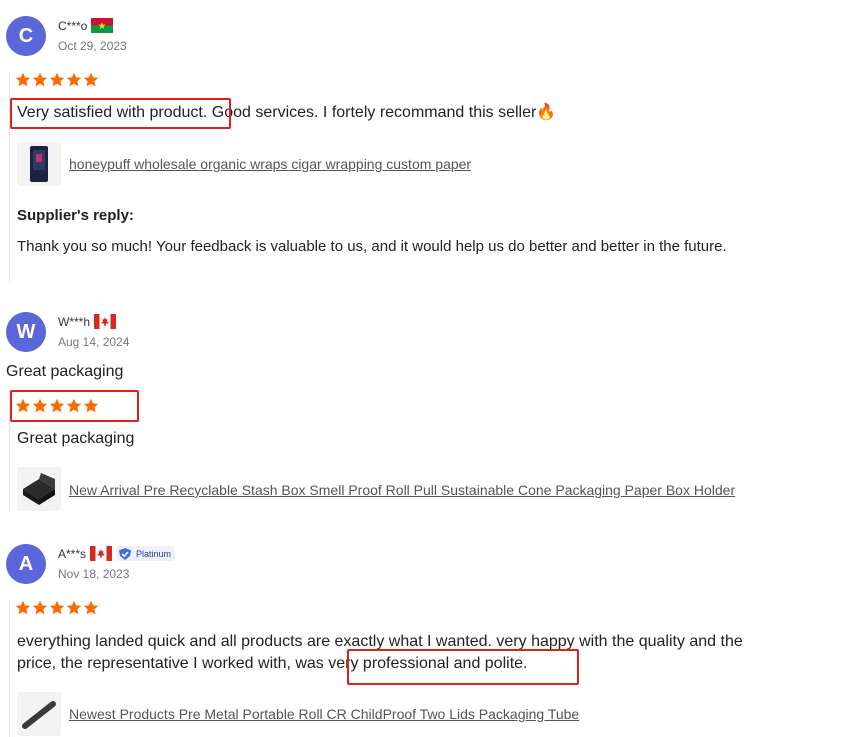  What do you see at coordinates (9, 668) in the screenshot?
I see `review-divider` at bounding box center [9, 668].